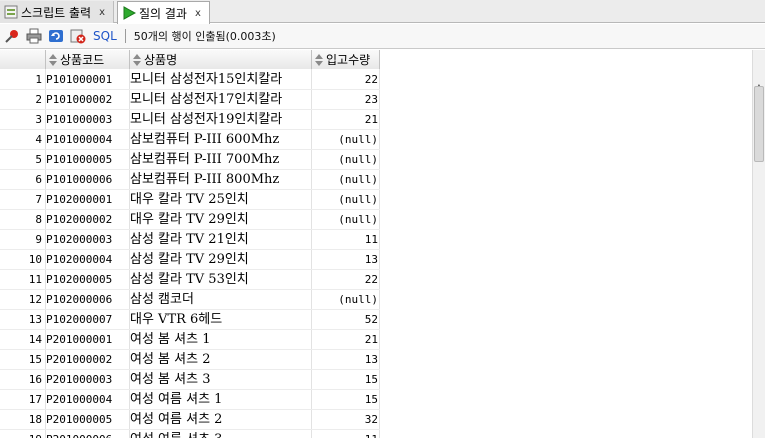 The height and width of the screenshot is (438, 765). What do you see at coordinates (79, 279) in the screenshot?
I see `cell-product-code: P102000005` at bounding box center [79, 279].